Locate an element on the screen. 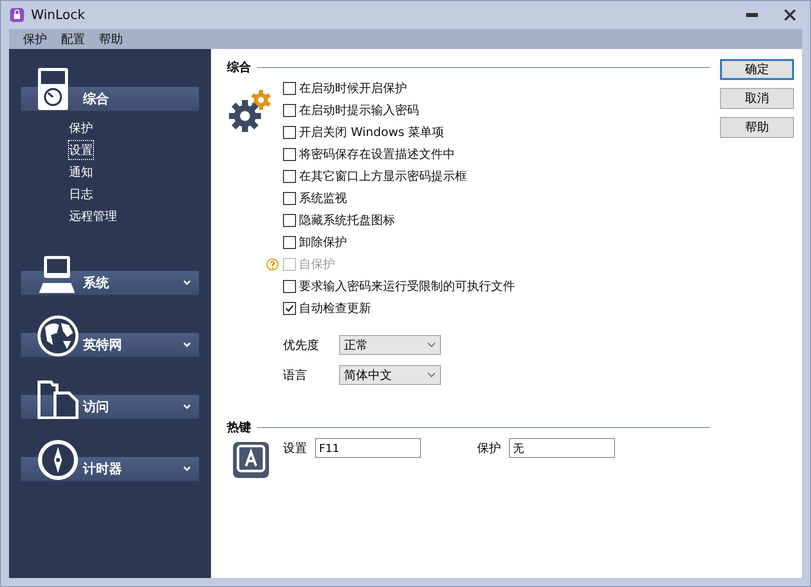  close-icon is located at coordinates (790, 15).